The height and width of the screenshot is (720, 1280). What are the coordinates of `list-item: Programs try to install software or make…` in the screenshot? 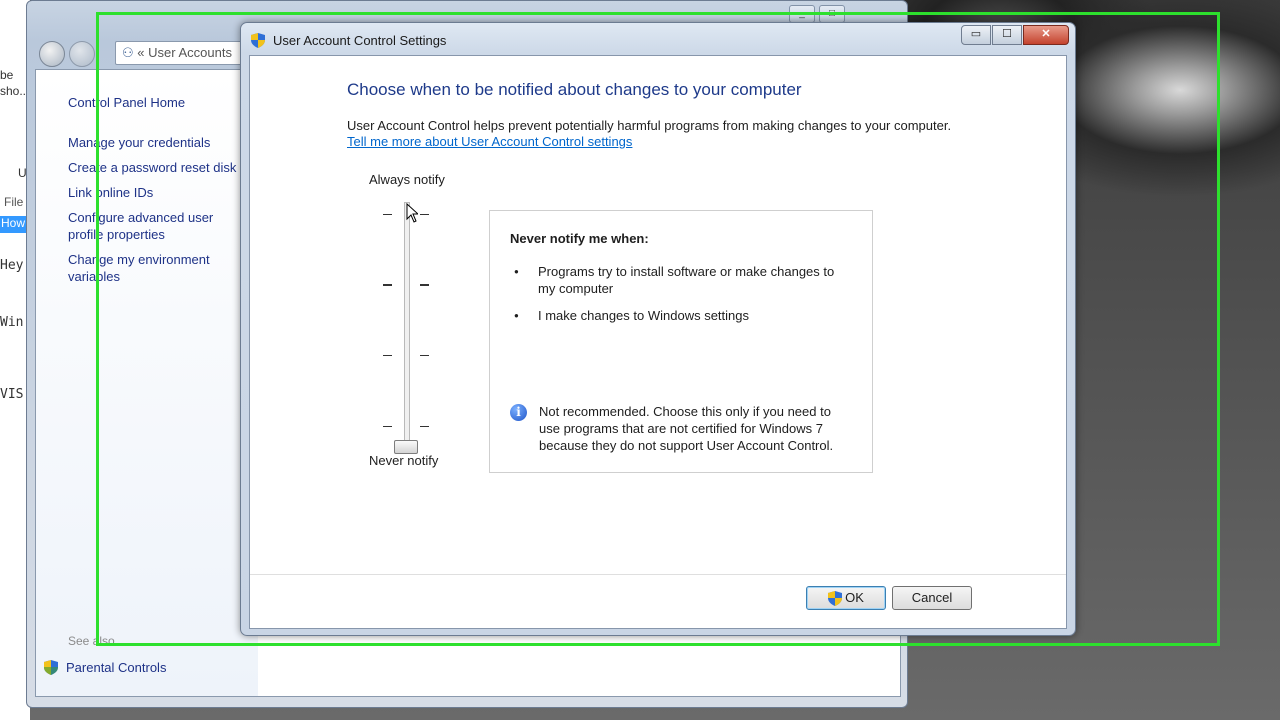 It's located at (680, 280).